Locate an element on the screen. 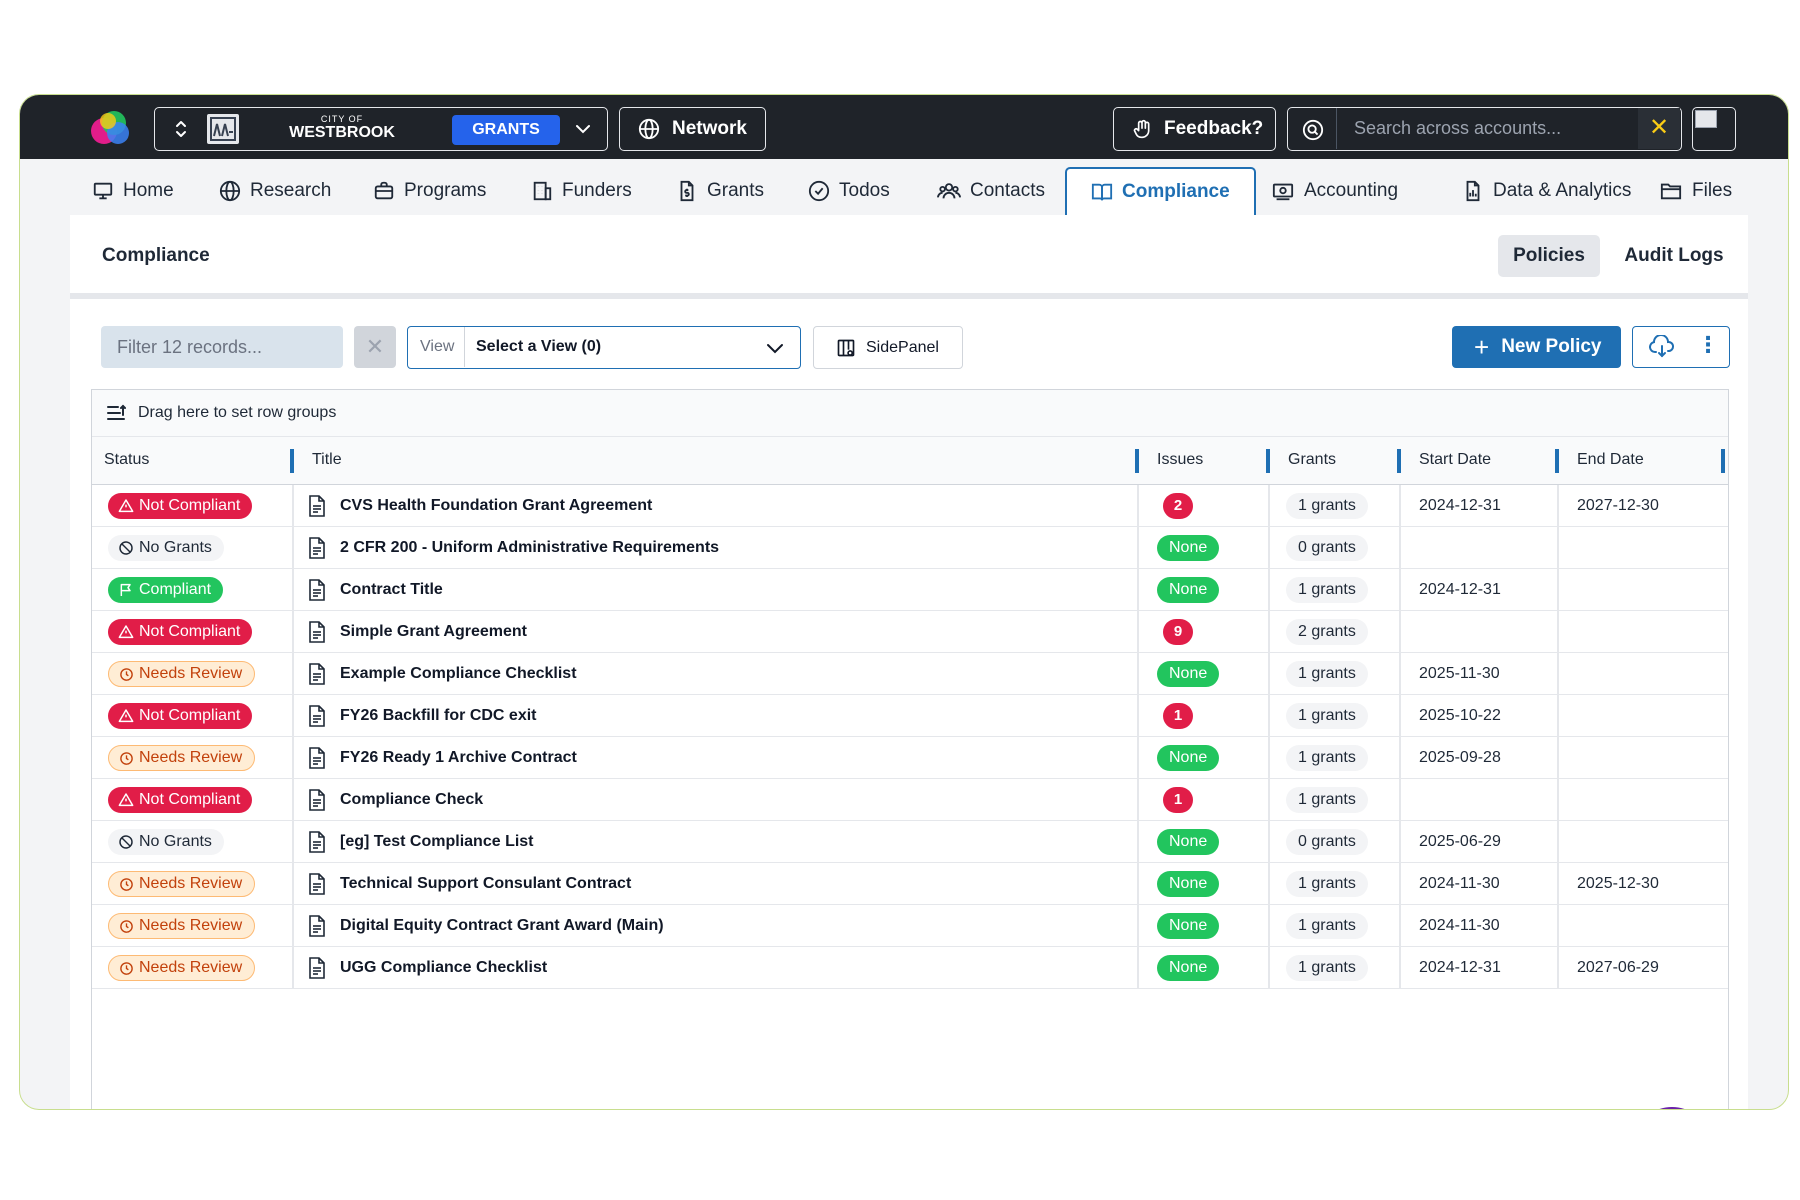 The height and width of the screenshot is (1200, 1800). feedback-button: Feedback? is located at coordinates (1194, 129).